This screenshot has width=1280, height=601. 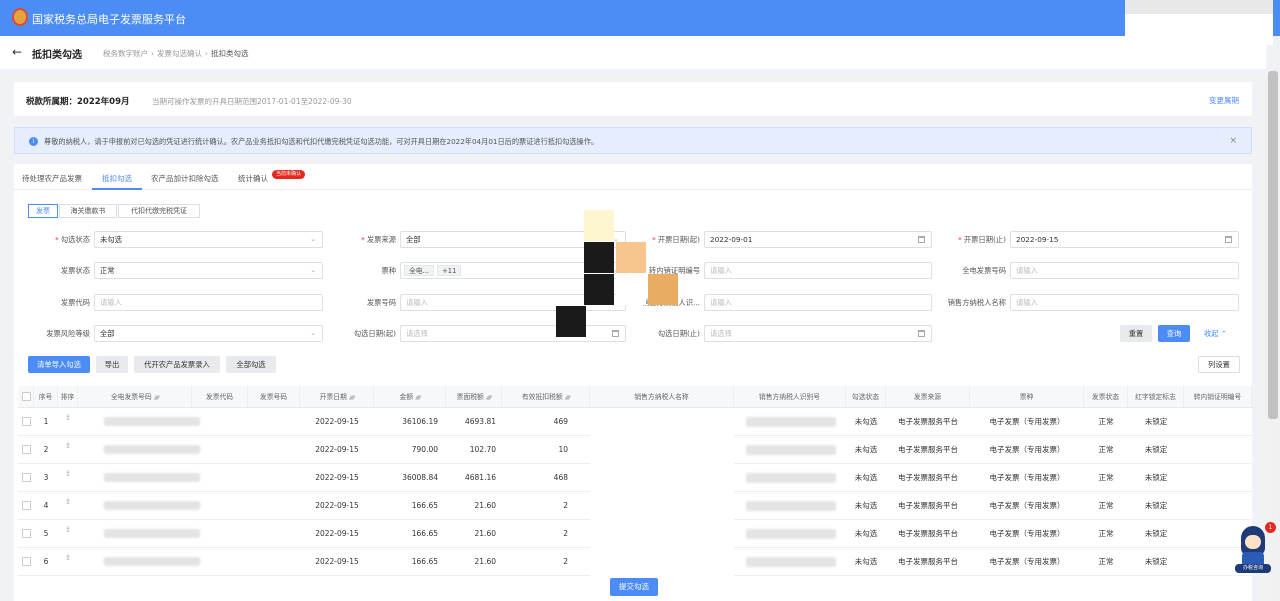 What do you see at coordinates (388, 270) in the screenshot?
I see `ticket-type-label: 票种` at bounding box center [388, 270].